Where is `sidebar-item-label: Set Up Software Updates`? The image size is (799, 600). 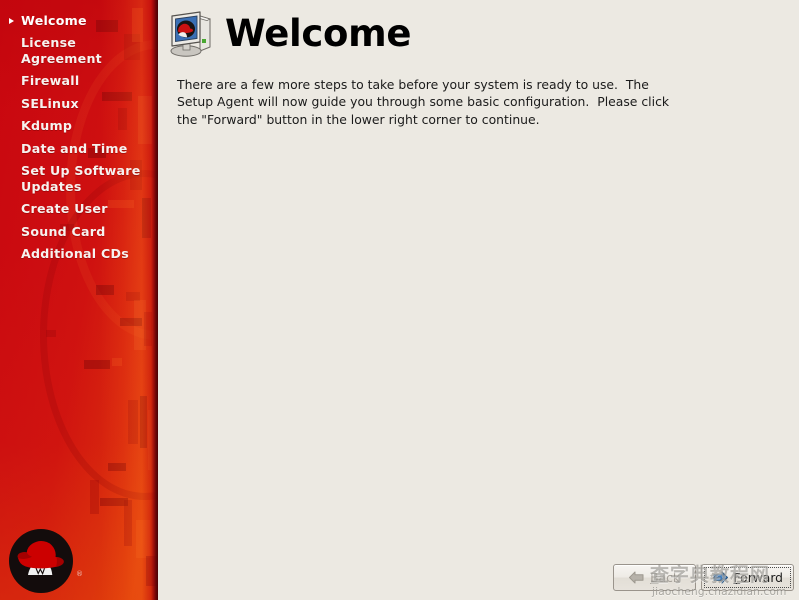
sidebar-item-label: Set Up Software Updates is located at coordinates (81, 178).